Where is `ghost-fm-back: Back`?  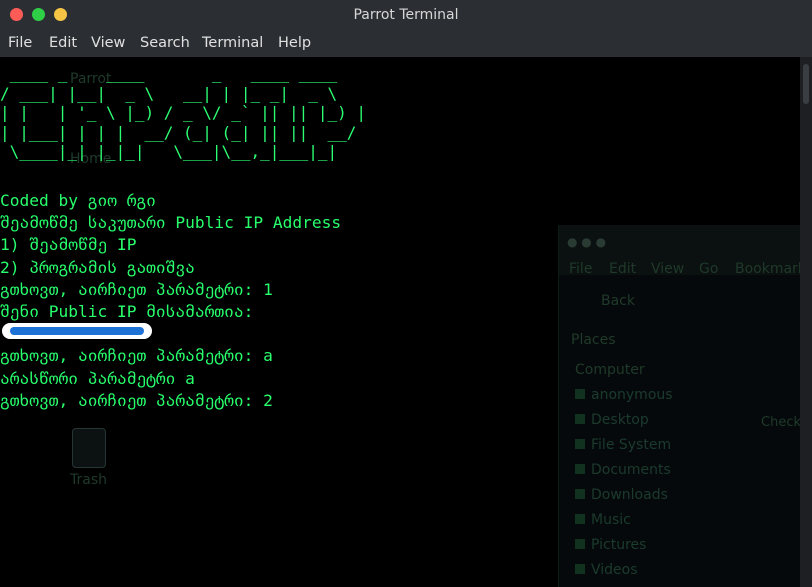
ghost-fm-back: Back is located at coordinates (618, 301).